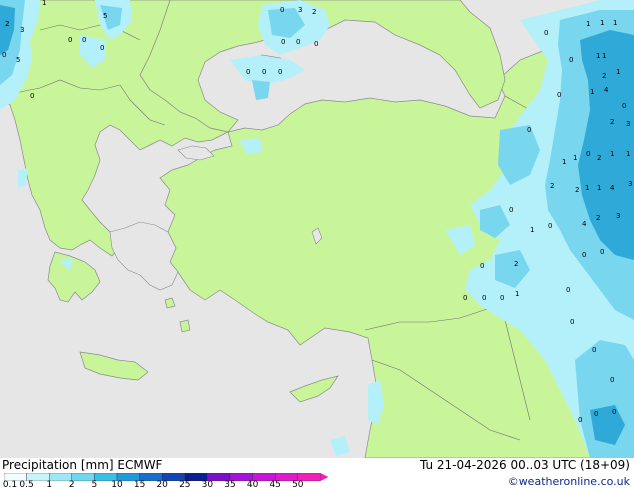  Describe the element at coordinates (569, 481) in the screenshot. I see `credit-link: ©weatheronline.co.uk` at that location.